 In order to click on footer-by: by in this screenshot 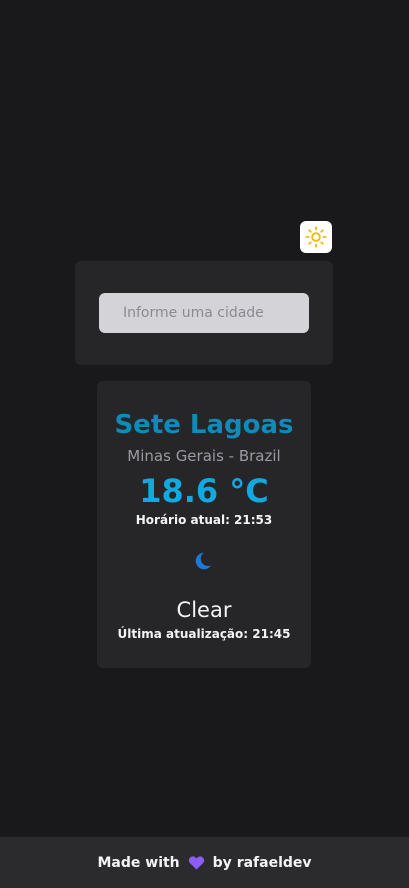, I will do `click(222, 862)`.